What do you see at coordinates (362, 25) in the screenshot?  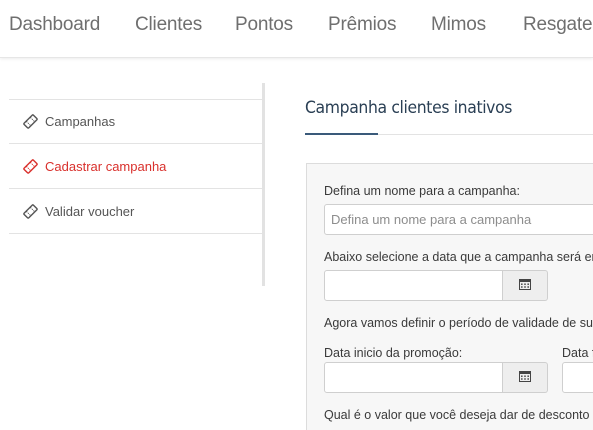 I see `nav-item-premios: Prêmios` at bounding box center [362, 25].